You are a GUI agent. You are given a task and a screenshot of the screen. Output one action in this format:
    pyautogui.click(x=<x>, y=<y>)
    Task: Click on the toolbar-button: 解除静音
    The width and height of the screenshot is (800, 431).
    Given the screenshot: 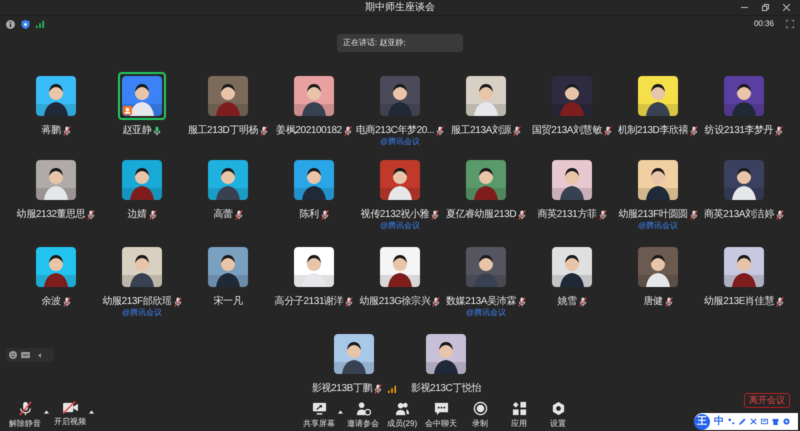 What is the action you would take?
    pyautogui.click(x=25, y=415)
    